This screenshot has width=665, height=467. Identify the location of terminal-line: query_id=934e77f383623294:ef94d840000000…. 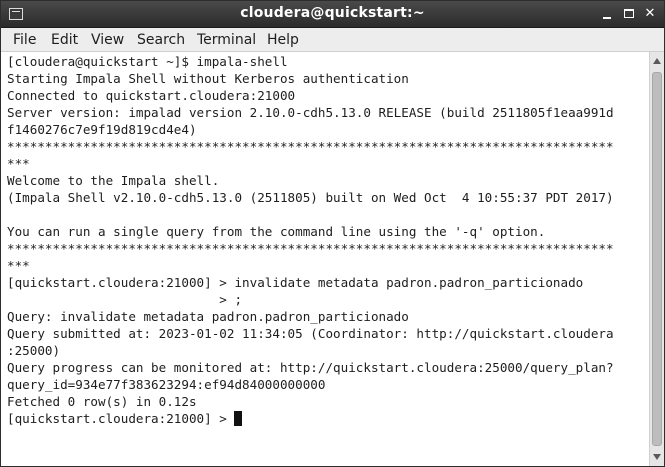
(166, 384).